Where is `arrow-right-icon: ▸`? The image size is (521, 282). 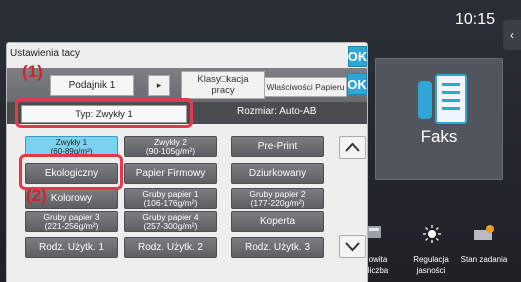
arrow-right-icon: ▸ is located at coordinates (159, 85).